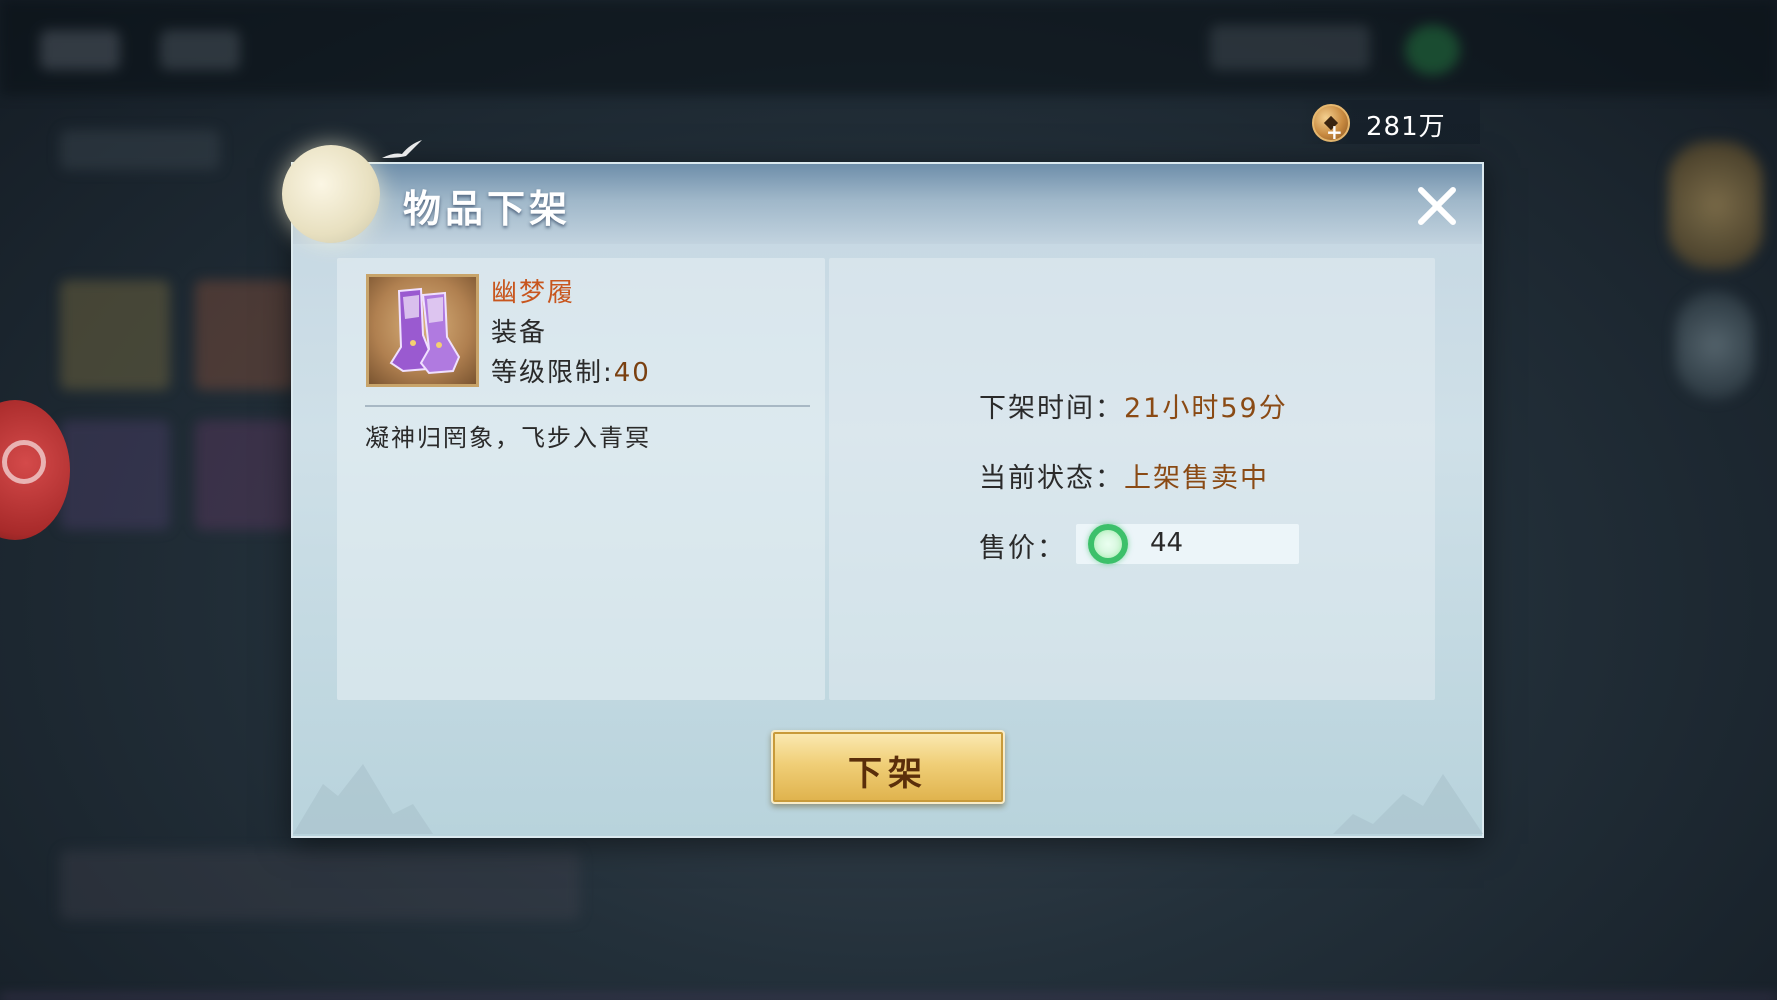  I want to click on level-label: 等级限制:, so click(552, 373).